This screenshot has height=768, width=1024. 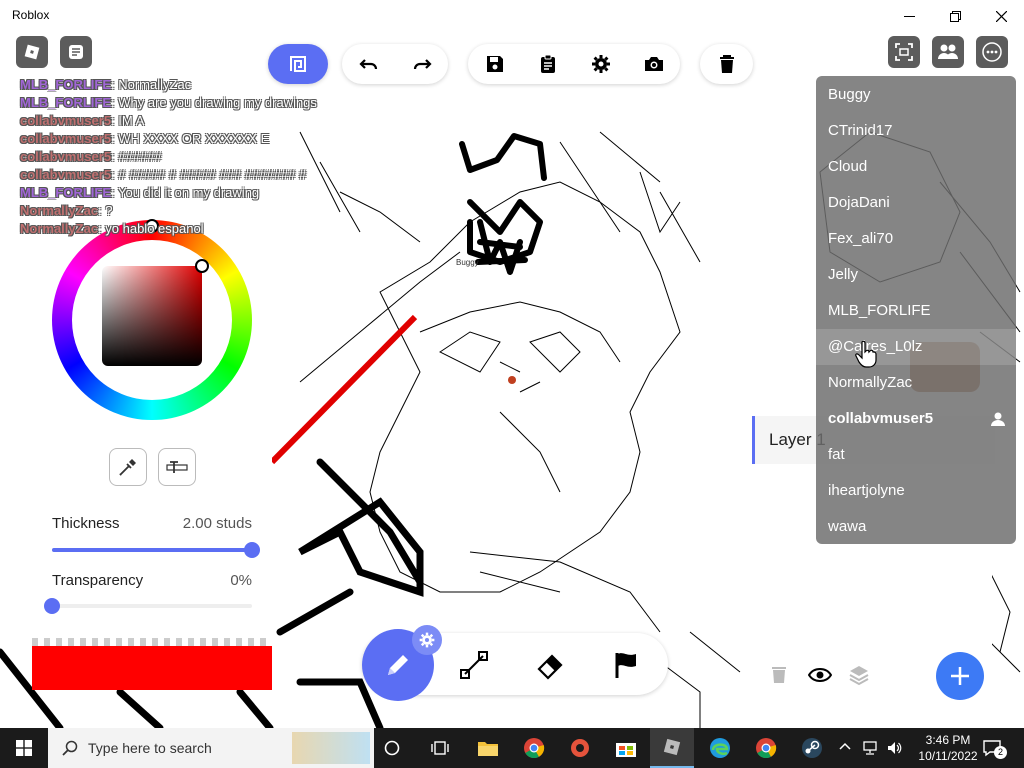 I want to click on taskbar-clock: 3:46 PM 10/11/2022, so click(x=948, y=748).